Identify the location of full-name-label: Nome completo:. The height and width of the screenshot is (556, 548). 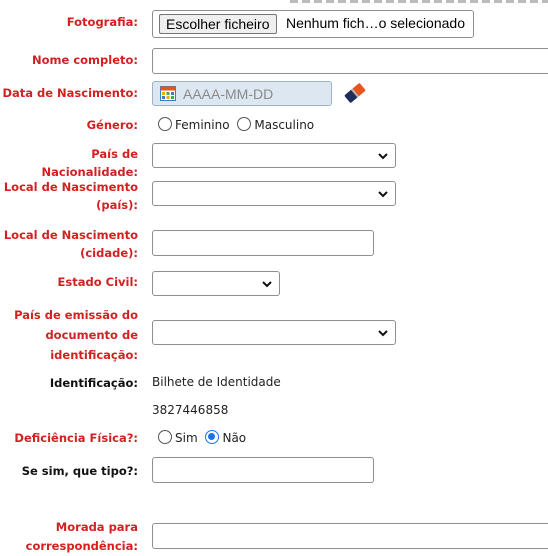
(85, 60).